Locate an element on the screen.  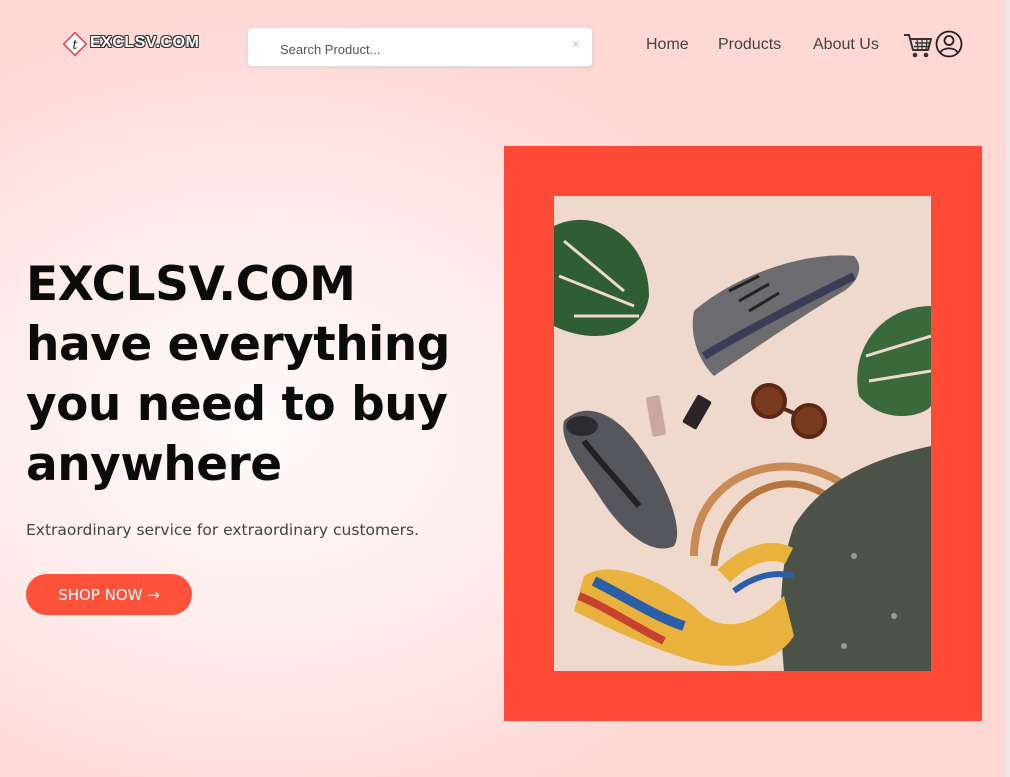
hero-title-line: anywhere is located at coordinates (154, 464).